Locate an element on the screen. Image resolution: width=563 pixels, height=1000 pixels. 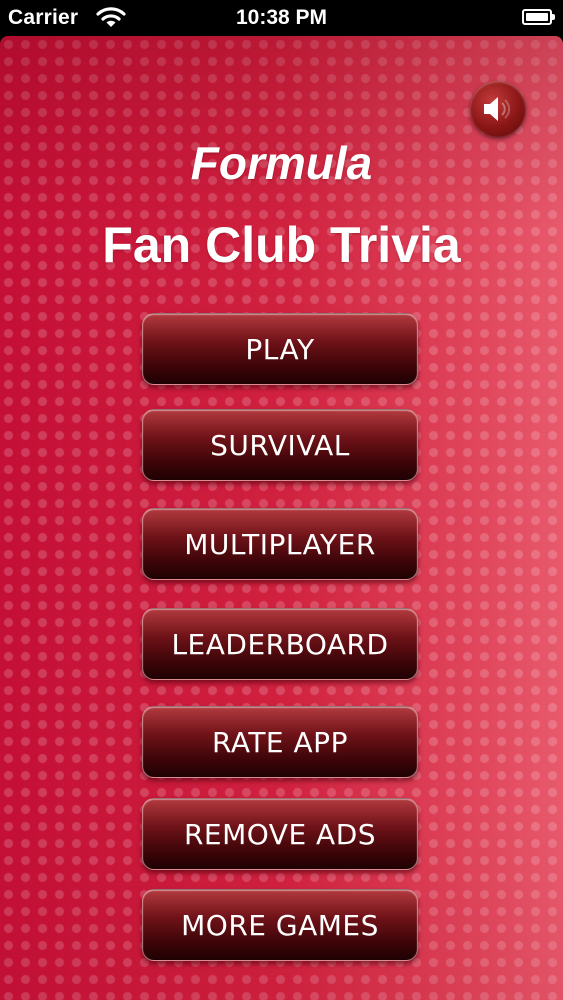
multiplayer-button: MULTIPLAYER is located at coordinates (280, 544).